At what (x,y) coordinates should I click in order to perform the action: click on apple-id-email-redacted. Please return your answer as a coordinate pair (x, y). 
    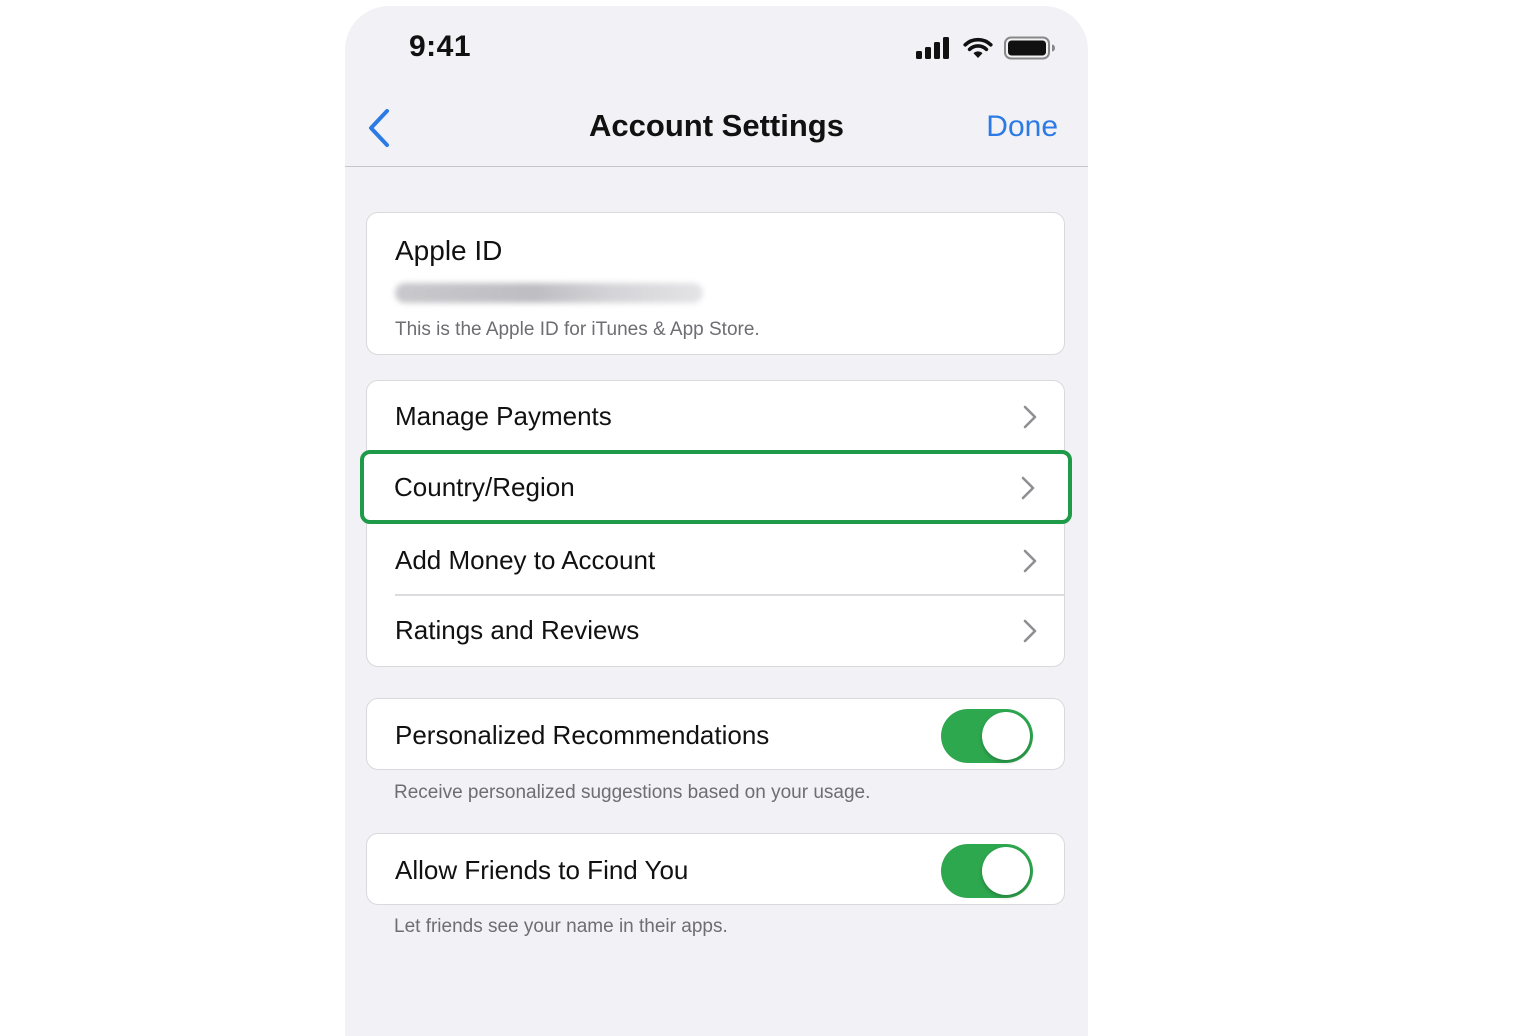
    Looking at the image, I should click on (549, 293).